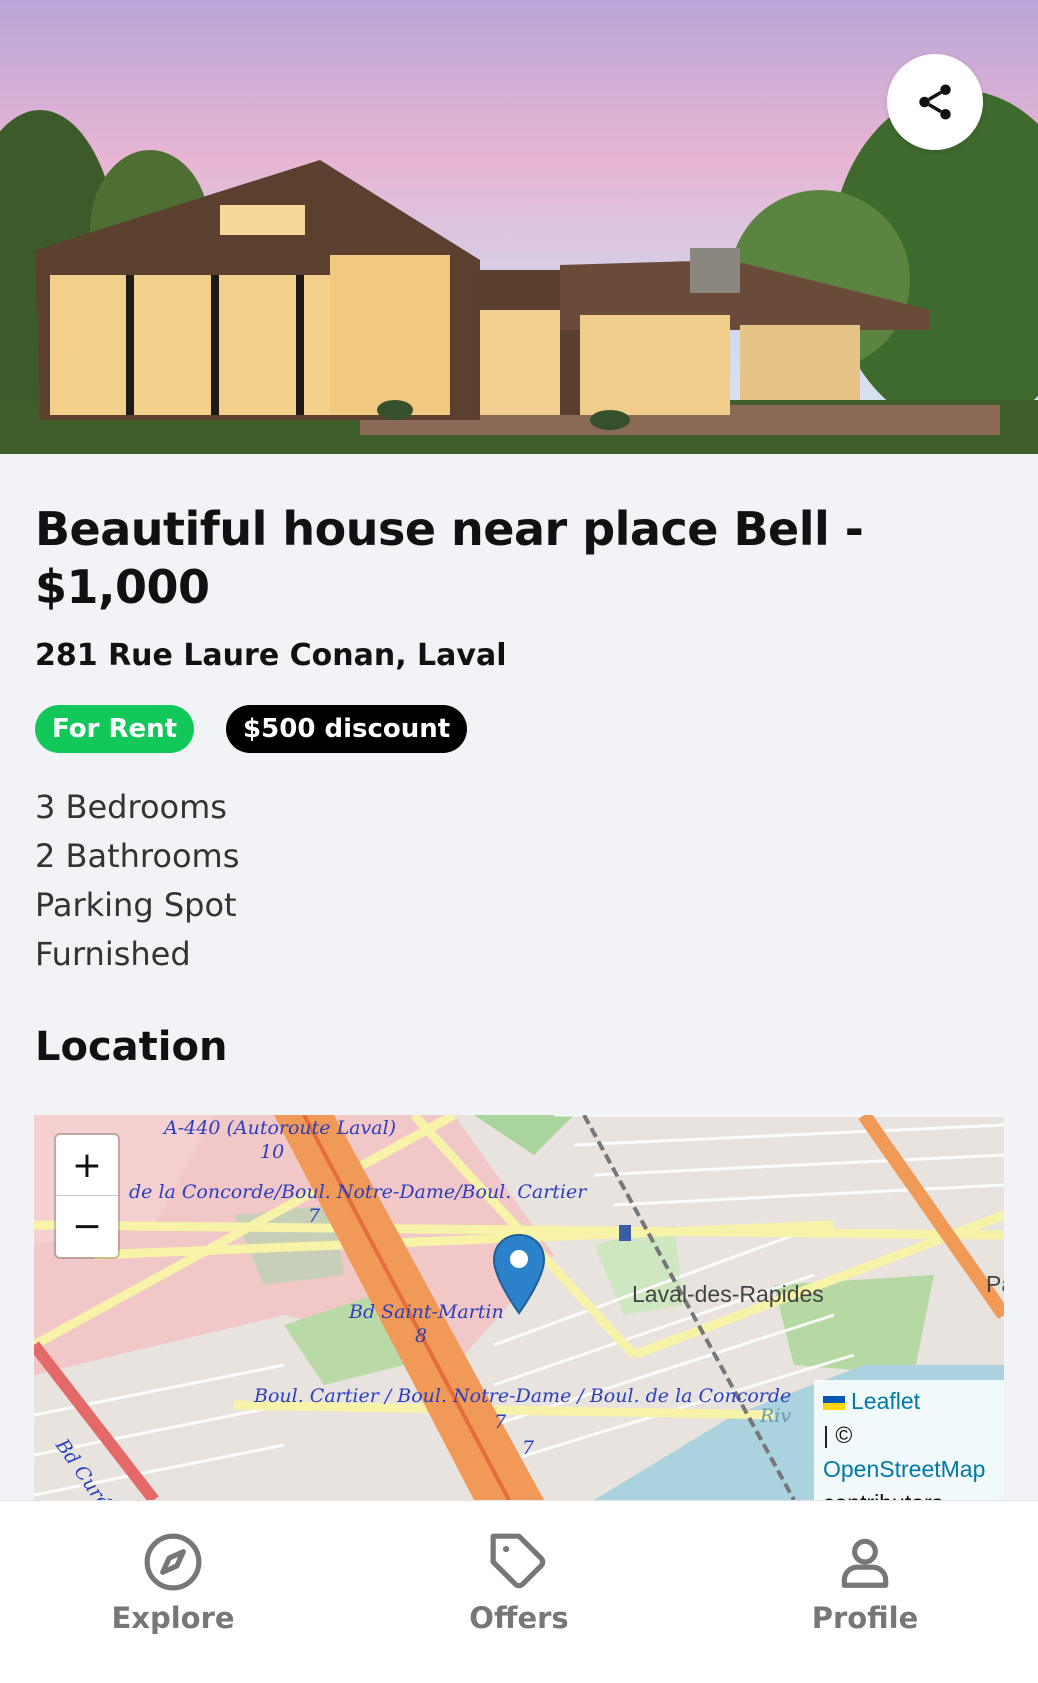 This screenshot has height=1683, width=1038. I want to click on map-label-saint-martin: Bd Saint-Martin, so click(426, 1312).